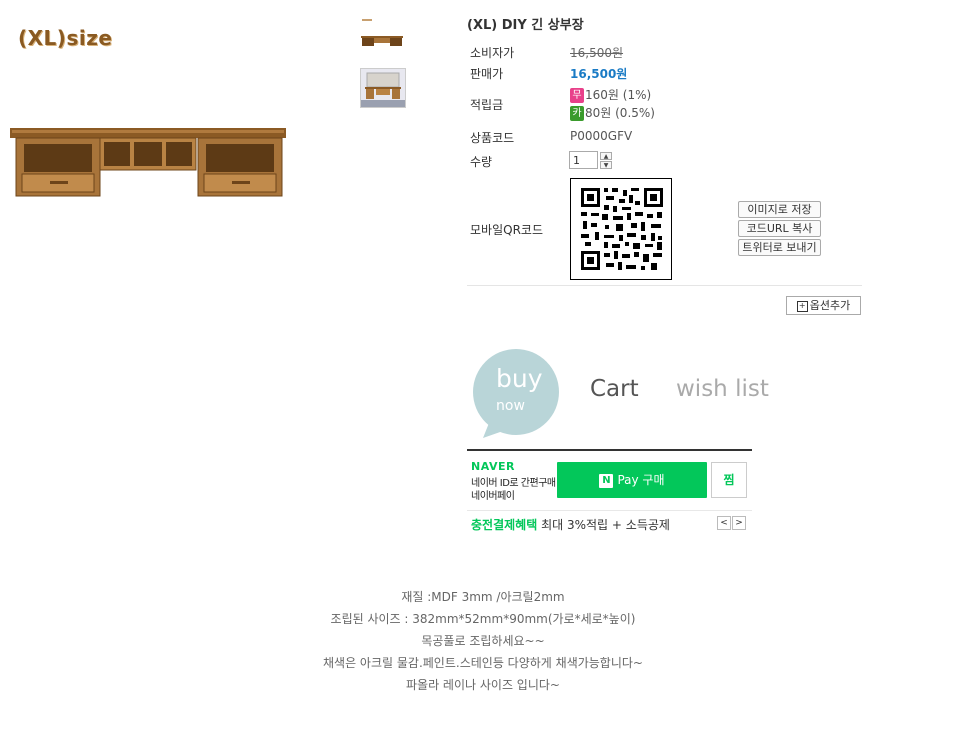  I want to click on description-size-note: 파올라 레이나 사이즈 입니다~, so click(483, 685).